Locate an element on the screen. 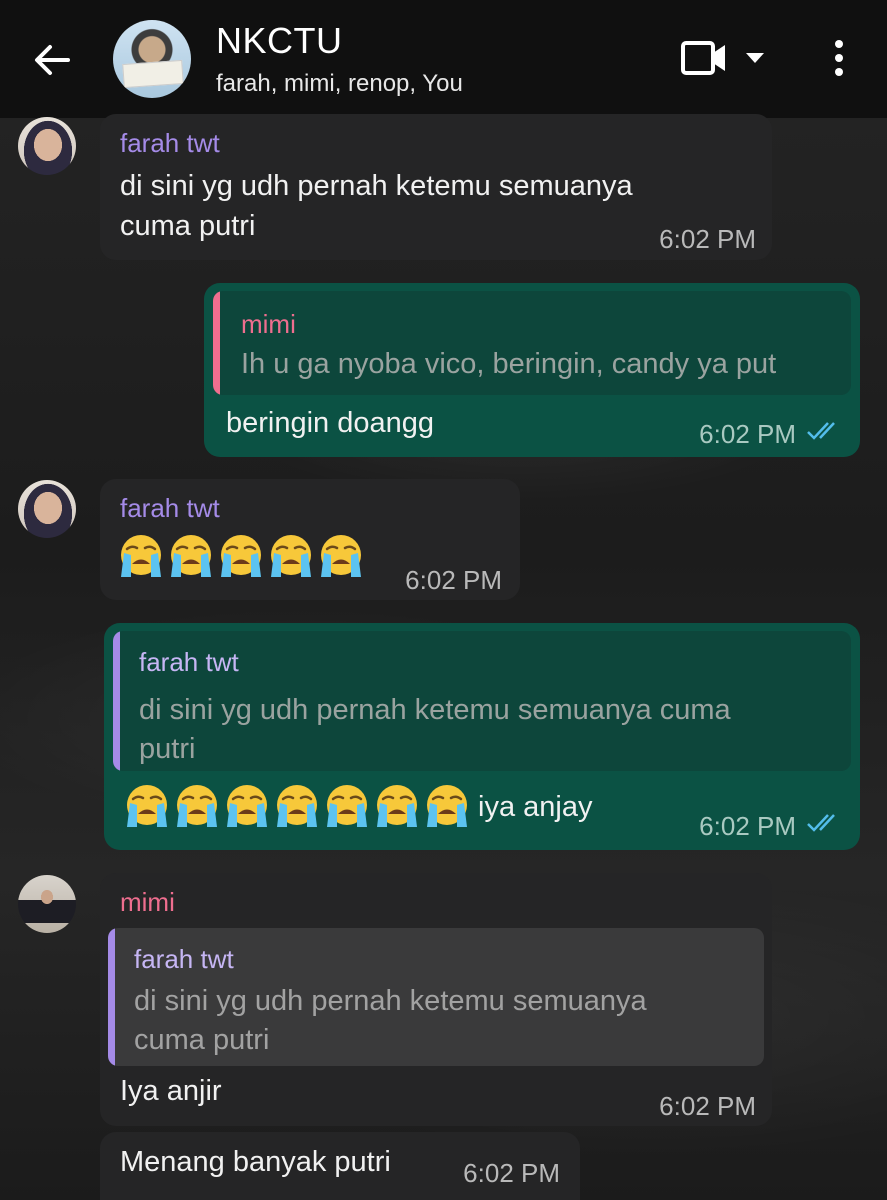 Image resolution: width=887 pixels, height=1200 pixels. avatar-mimi is located at coordinates (47, 904).